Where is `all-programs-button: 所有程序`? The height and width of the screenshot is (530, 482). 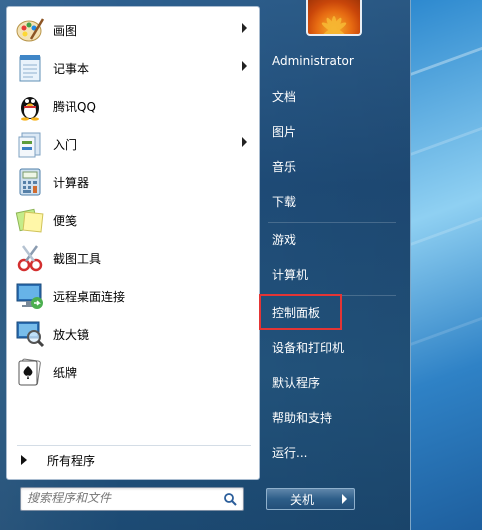 all-programs-button: 所有程序 is located at coordinates (56, 460).